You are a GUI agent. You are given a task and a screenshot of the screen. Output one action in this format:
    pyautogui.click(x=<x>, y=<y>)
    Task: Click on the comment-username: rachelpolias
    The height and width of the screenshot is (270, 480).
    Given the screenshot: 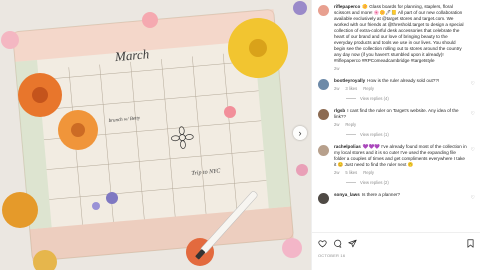 What is the action you would take?
    pyautogui.click(x=347, y=146)
    